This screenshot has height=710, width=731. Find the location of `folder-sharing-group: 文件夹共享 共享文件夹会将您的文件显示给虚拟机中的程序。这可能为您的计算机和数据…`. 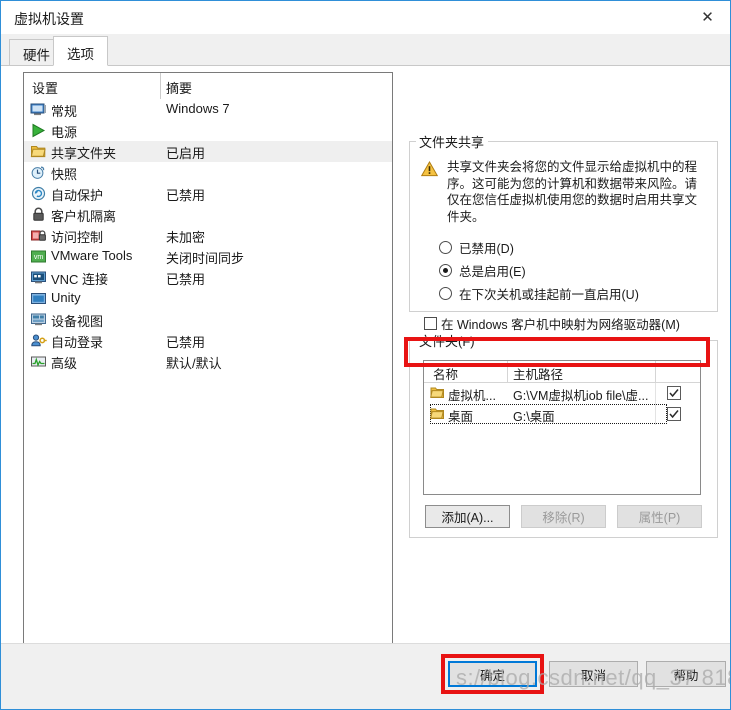

folder-sharing-group: 文件夹共享 共享文件夹会将您的文件显示给虚拟机中的程序。这可能为您的计算机和数据… is located at coordinates (563, 232).